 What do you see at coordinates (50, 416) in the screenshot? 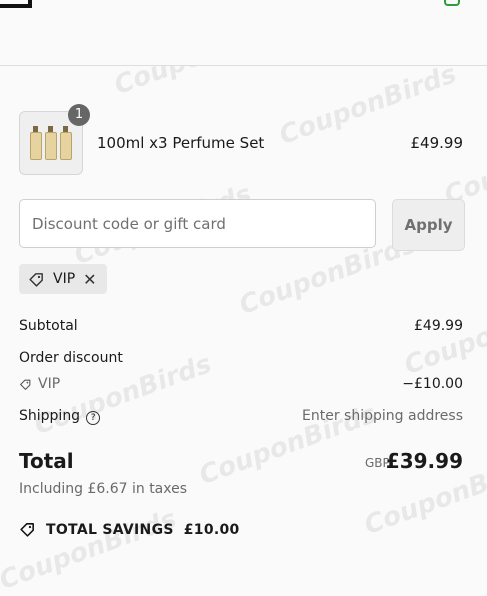
I see `shipping-label: Shipping` at bounding box center [50, 416].